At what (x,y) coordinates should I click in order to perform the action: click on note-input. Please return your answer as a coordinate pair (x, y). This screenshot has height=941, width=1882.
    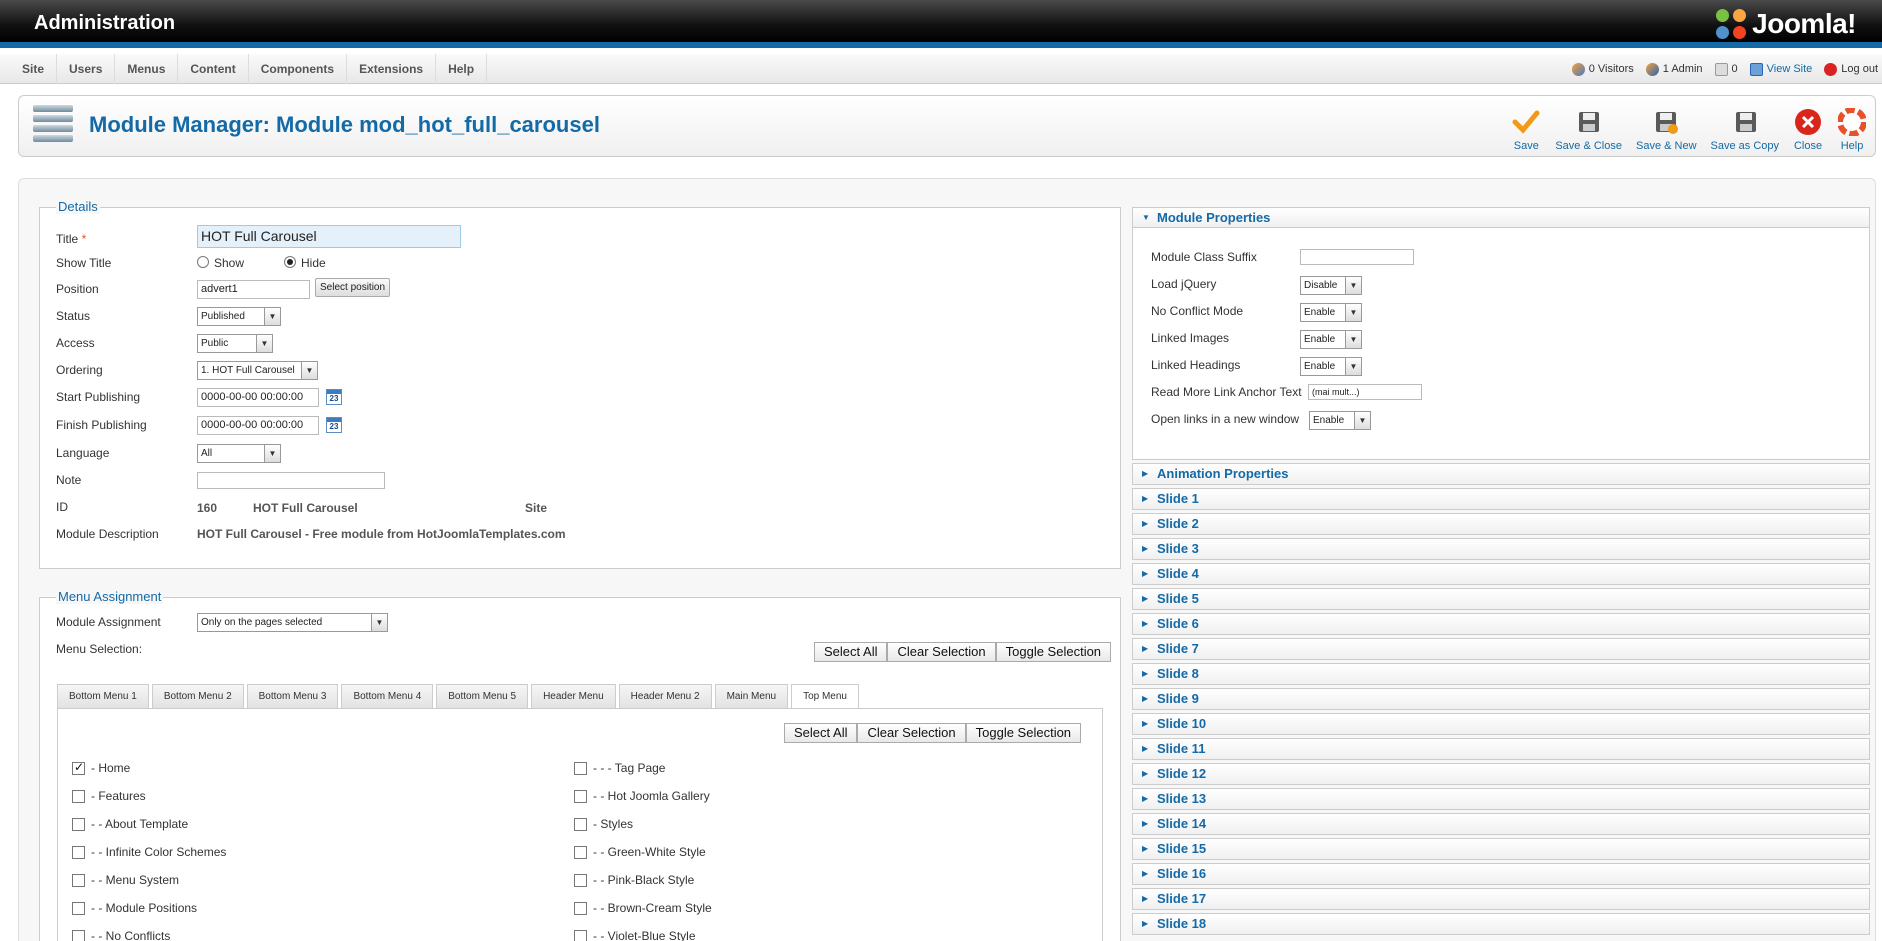
    Looking at the image, I should click on (291, 480).